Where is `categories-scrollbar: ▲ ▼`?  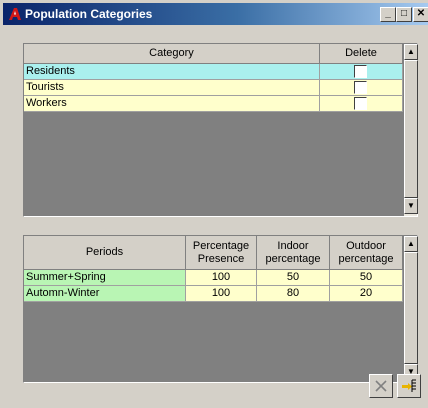
categories-scrollbar: ▲ ▼ is located at coordinates (411, 130).